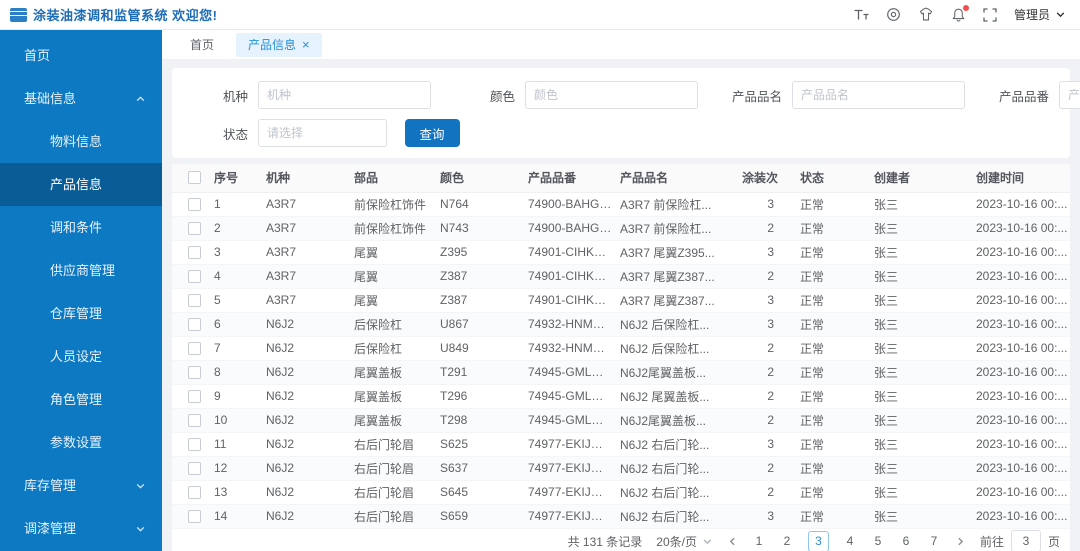 The height and width of the screenshot is (551, 1080). What do you see at coordinates (476, 300) in the screenshot?
I see `cell-color: Z387` at bounding box center [476, 300].